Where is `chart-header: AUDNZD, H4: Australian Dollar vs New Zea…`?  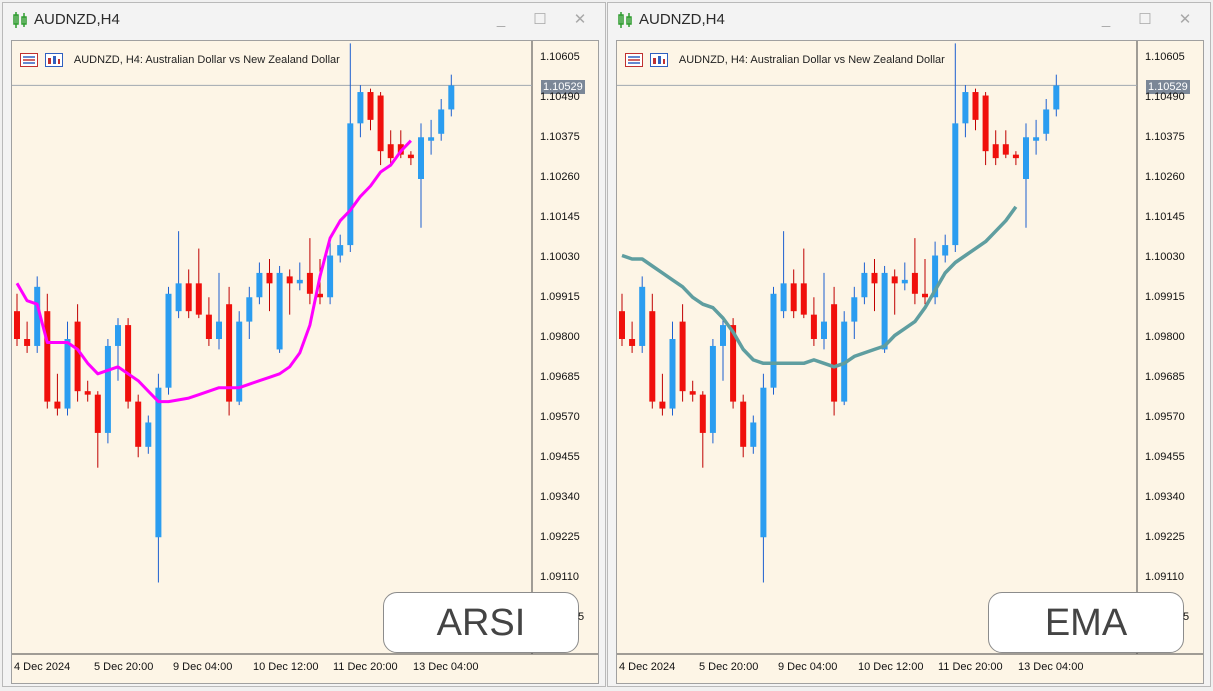 chart-header: AUDNZD, H4: Australian Dollar vs New Zea… is located at coordinates (785, 59).